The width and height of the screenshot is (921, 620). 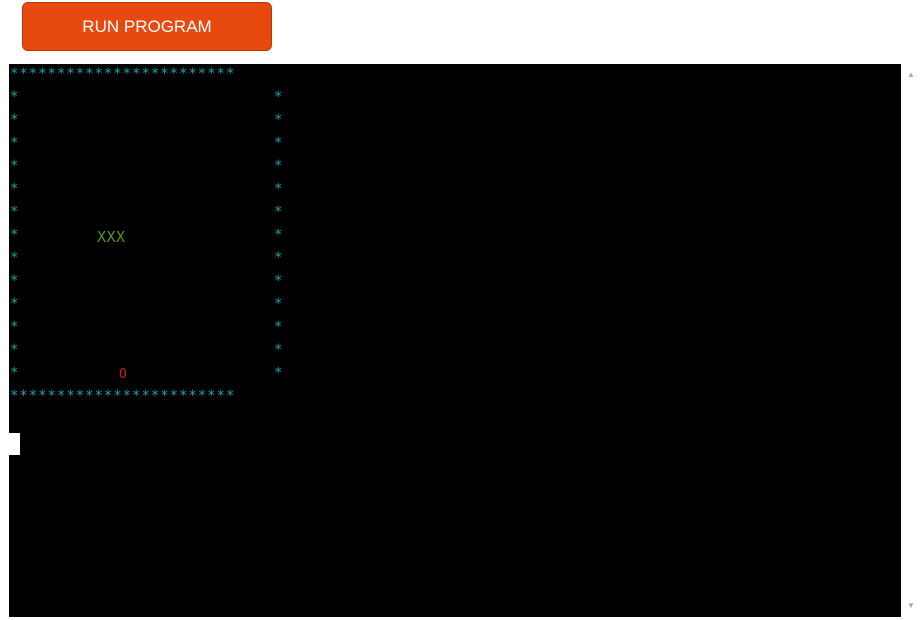 I want to click on console-scrollbar: ▲ ▼, so click(x=911, y=340).